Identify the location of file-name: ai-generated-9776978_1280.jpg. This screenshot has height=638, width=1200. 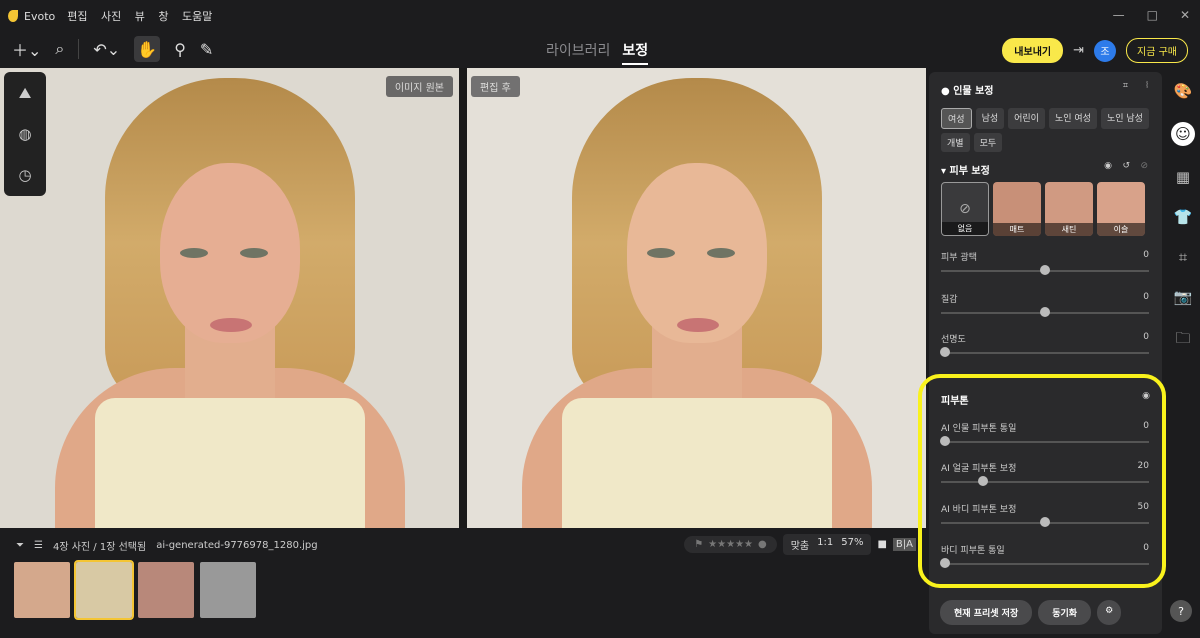
(237, 545).